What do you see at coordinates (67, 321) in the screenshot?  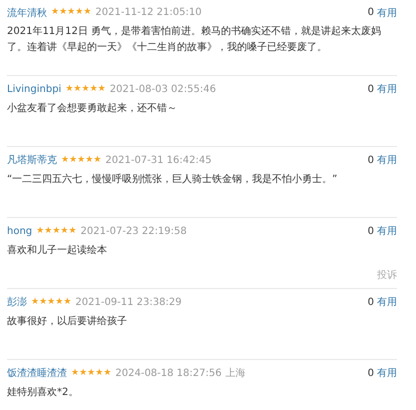 I see `comment-text: 故事很好，以后要讲给孩子` at bounding box center [67, 321].